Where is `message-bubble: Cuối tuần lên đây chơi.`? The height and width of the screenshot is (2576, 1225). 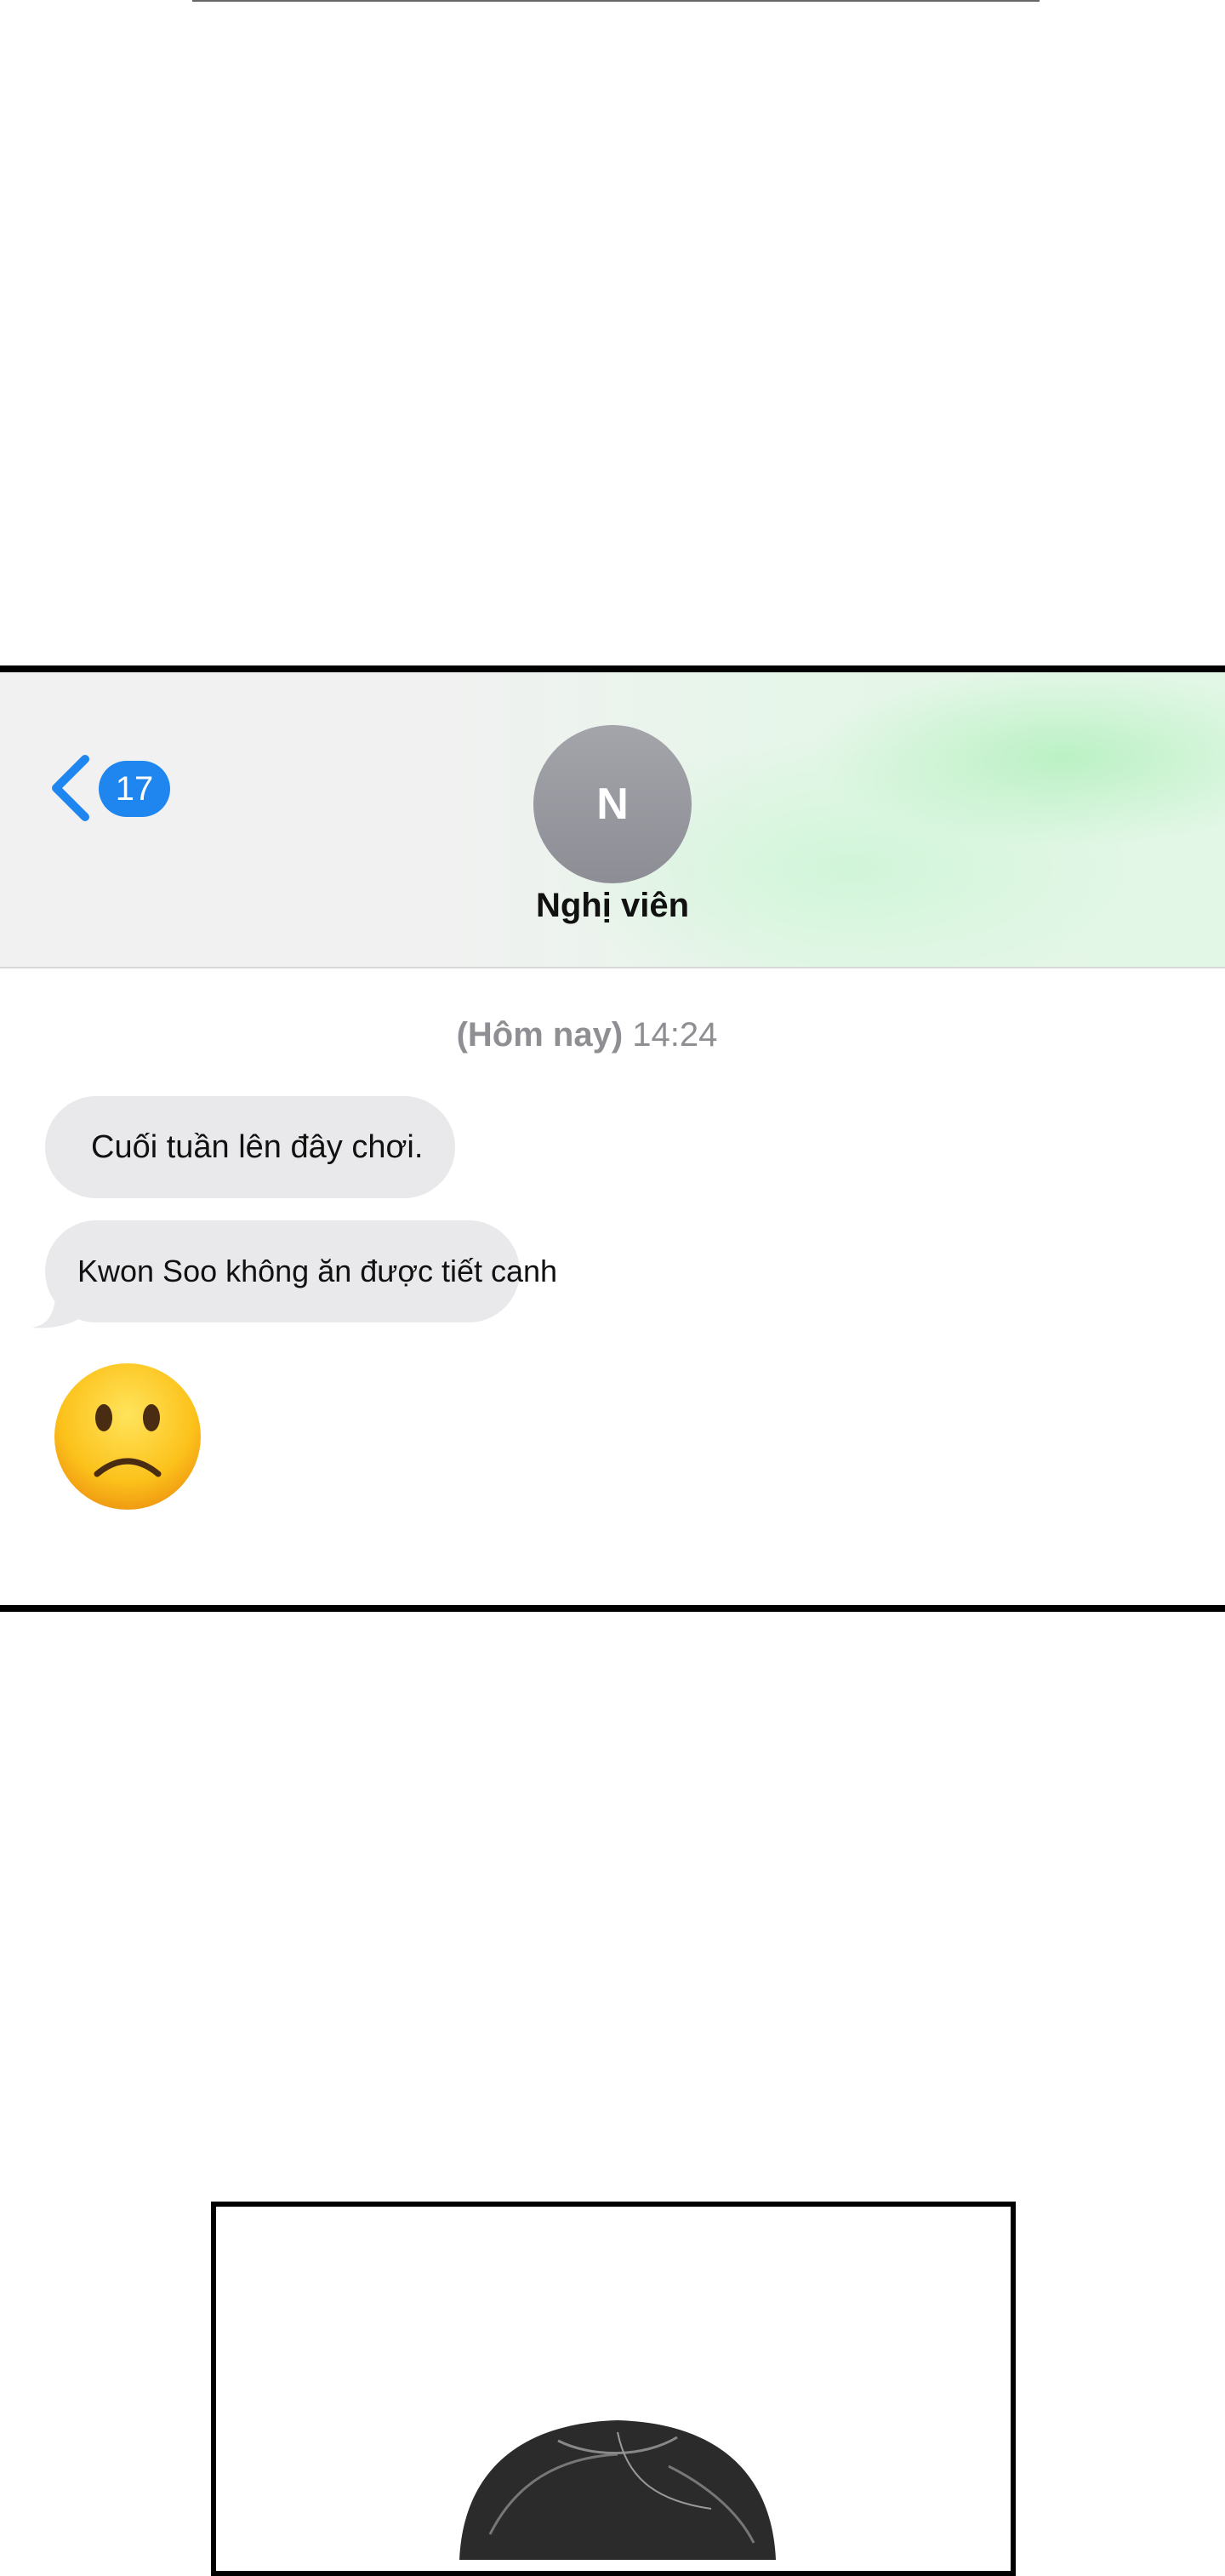 message-bubble: Cuối tuần lên đây chơi. is located at coordinates (250, 1147).